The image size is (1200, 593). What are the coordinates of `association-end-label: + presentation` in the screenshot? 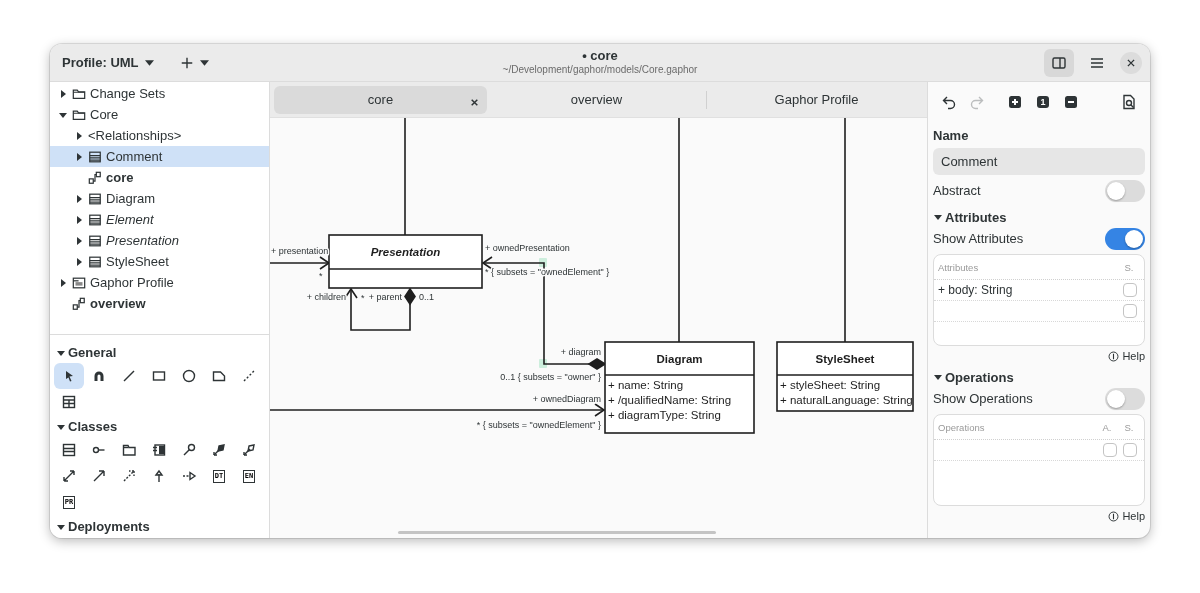 It's located at (300, 251).